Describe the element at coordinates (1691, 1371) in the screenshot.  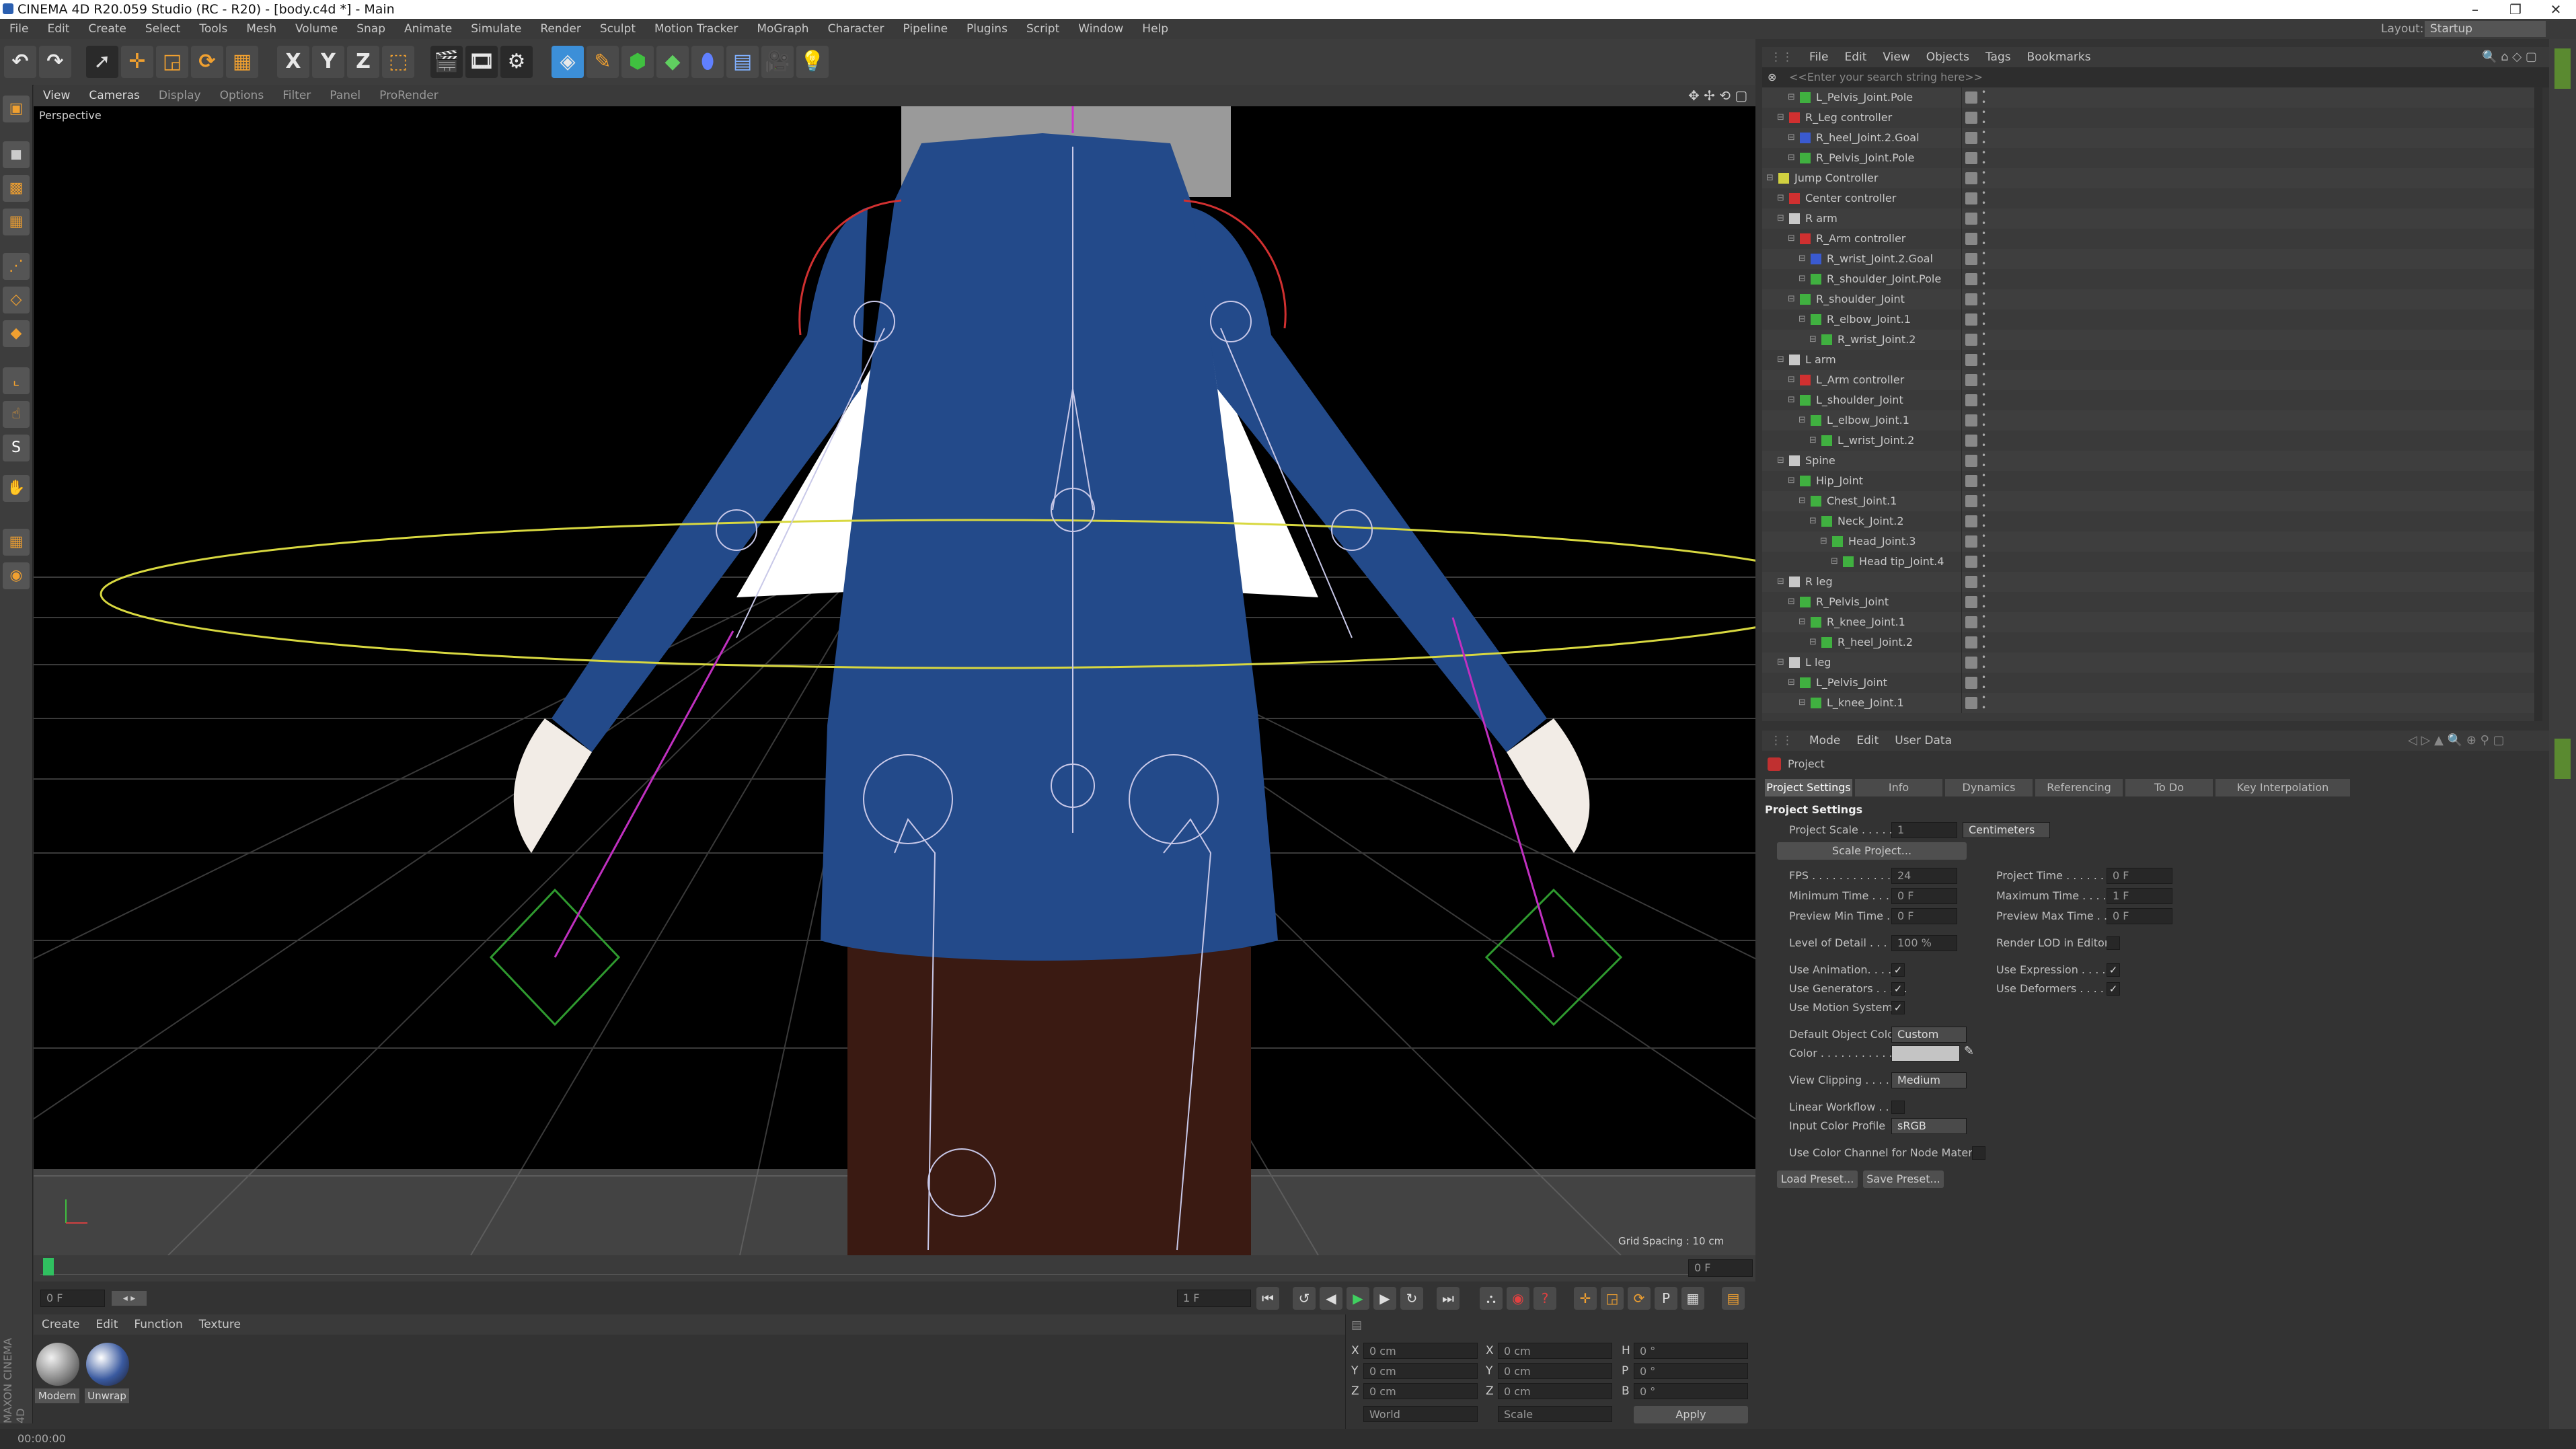
I see `rotation-p-field: 0 °` at that location.